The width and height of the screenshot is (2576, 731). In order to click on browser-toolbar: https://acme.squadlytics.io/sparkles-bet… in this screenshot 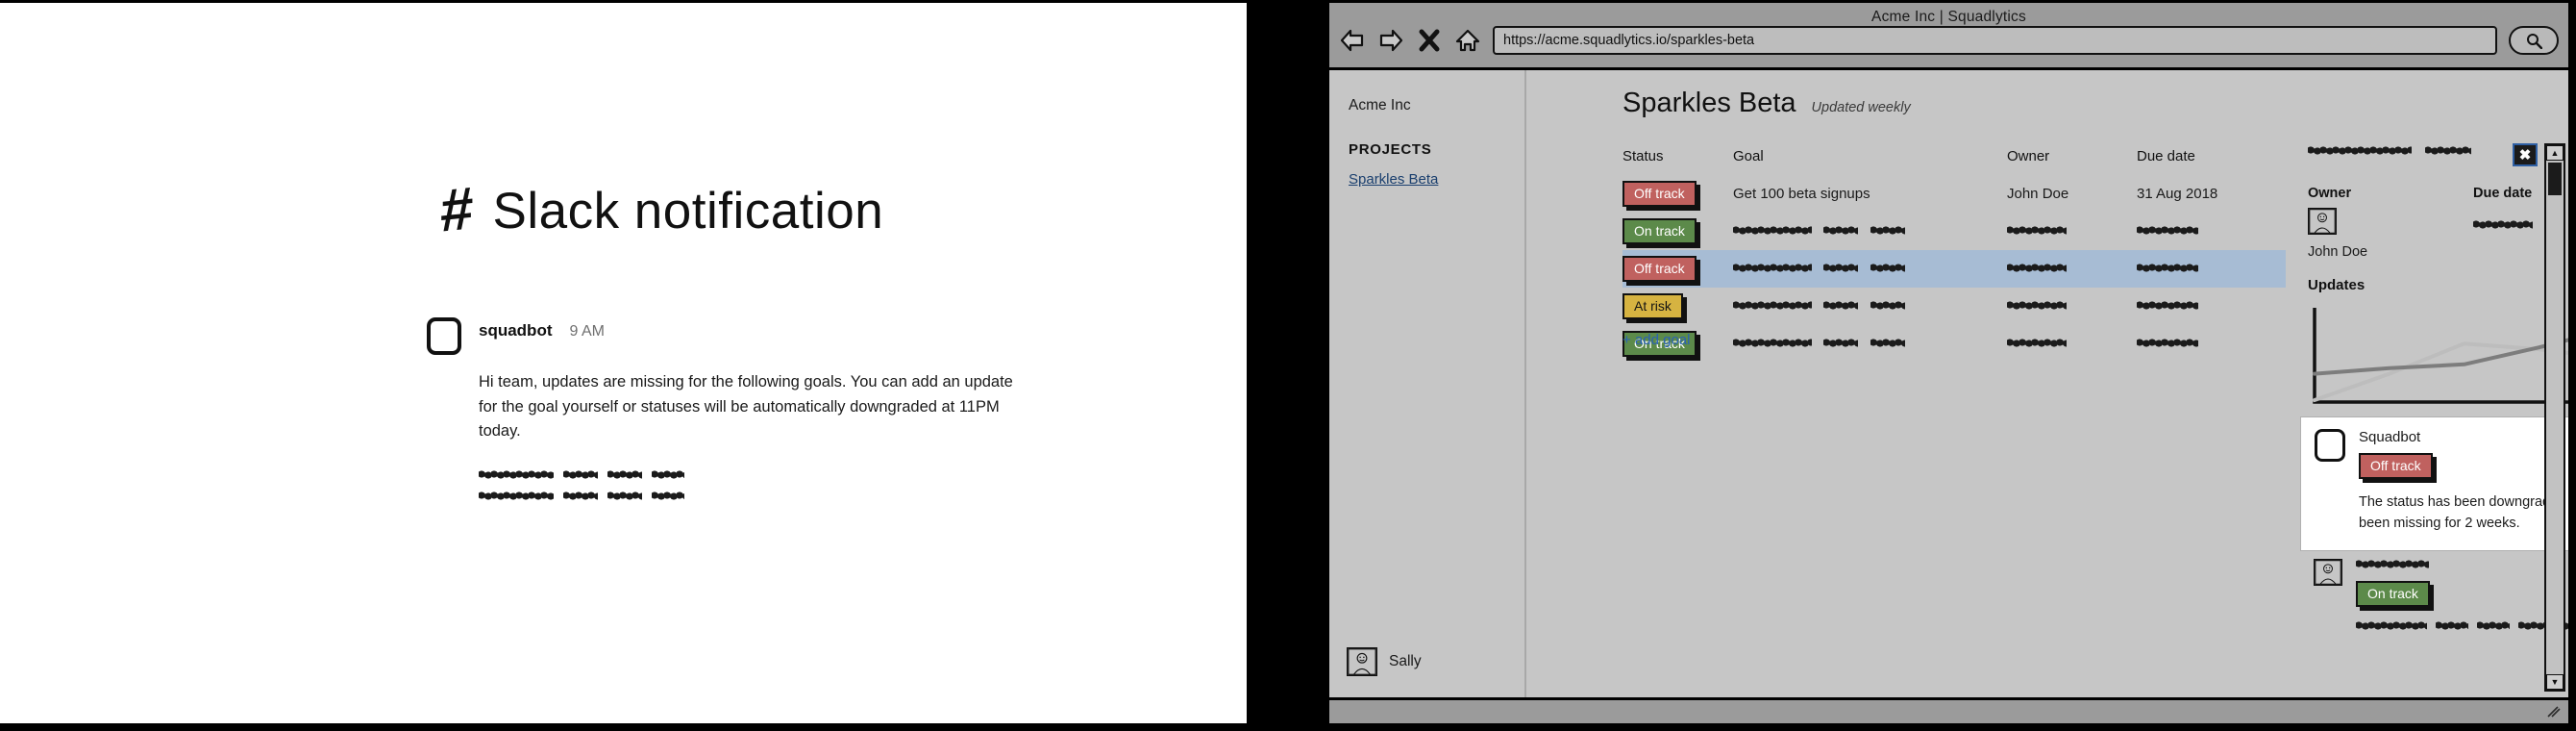, I will do `click(1949, 41)`.